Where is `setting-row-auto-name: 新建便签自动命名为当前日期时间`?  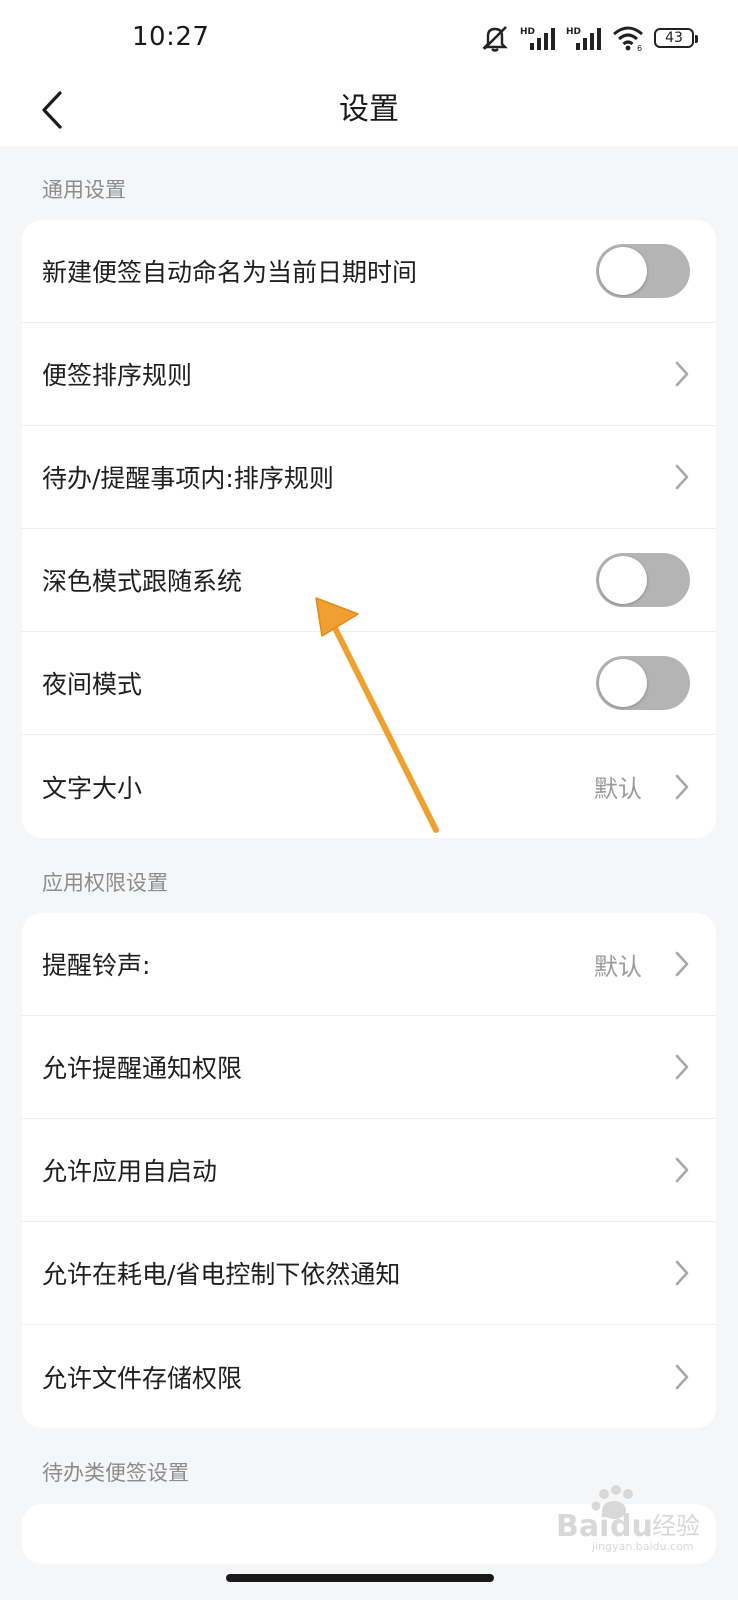 setting-row-auto-name: 新建便签自动命名为当前日期时间 is located at coordinates (369, 271).